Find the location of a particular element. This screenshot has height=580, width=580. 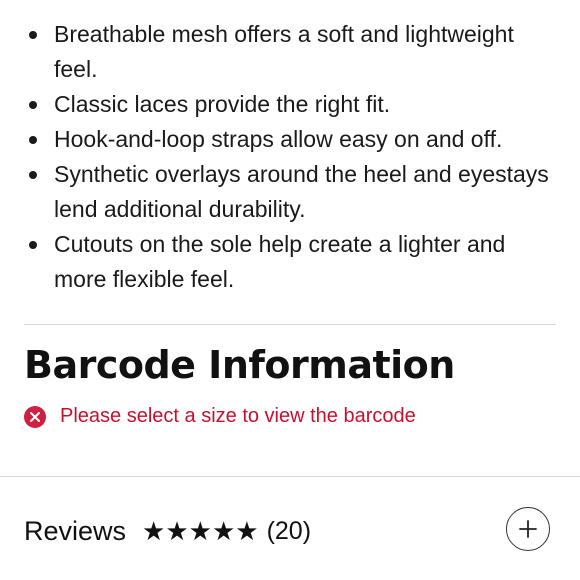

plus-icon is located at coordinates (528, 529).